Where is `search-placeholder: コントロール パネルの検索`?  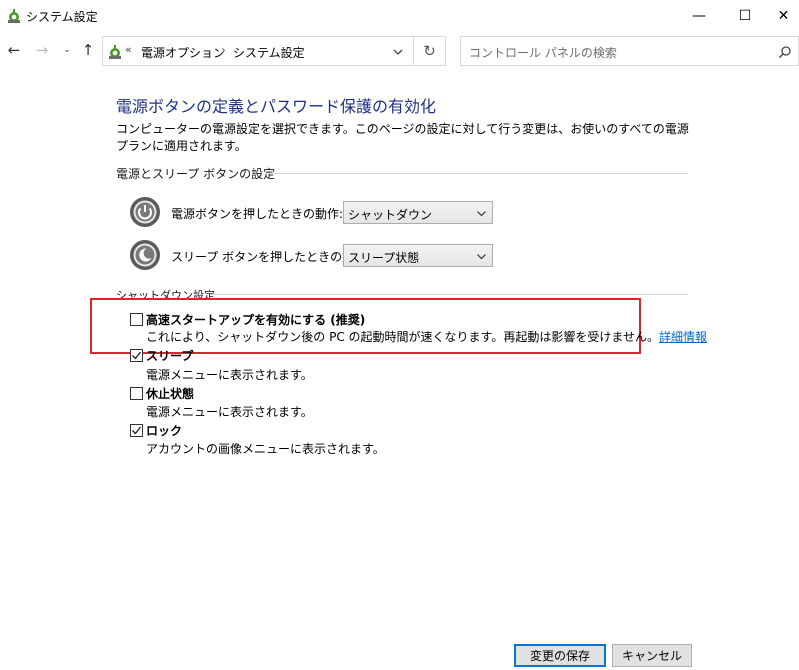 search-placeholder: コントロール パネルの検索 is located at coordinates (543, 53).